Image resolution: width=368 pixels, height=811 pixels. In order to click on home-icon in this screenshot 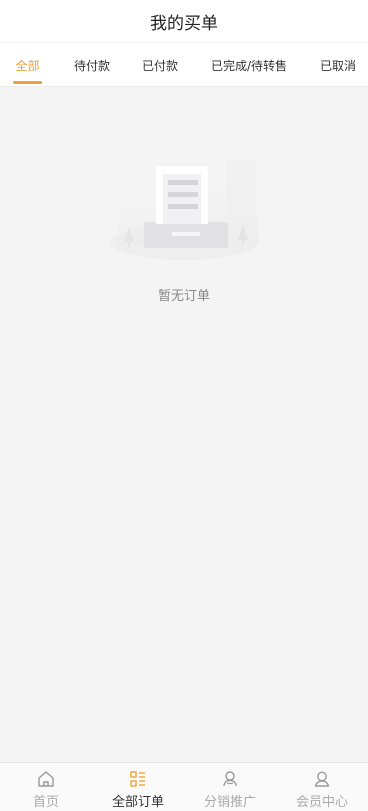, I will do `click(46, 779)`.